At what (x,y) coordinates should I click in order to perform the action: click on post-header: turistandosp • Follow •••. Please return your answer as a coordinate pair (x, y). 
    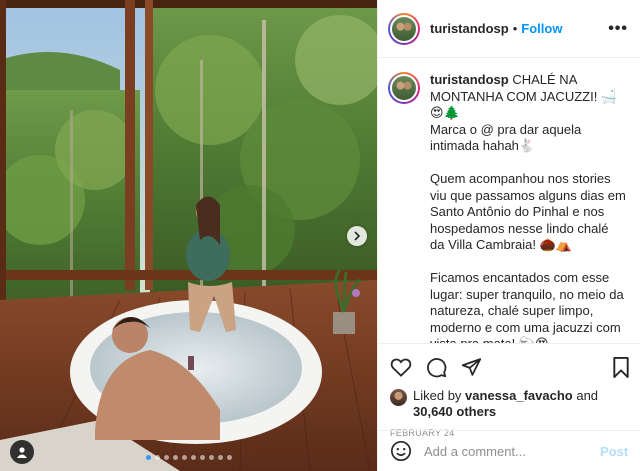
    Looking at the image, I should click on (509, 29).